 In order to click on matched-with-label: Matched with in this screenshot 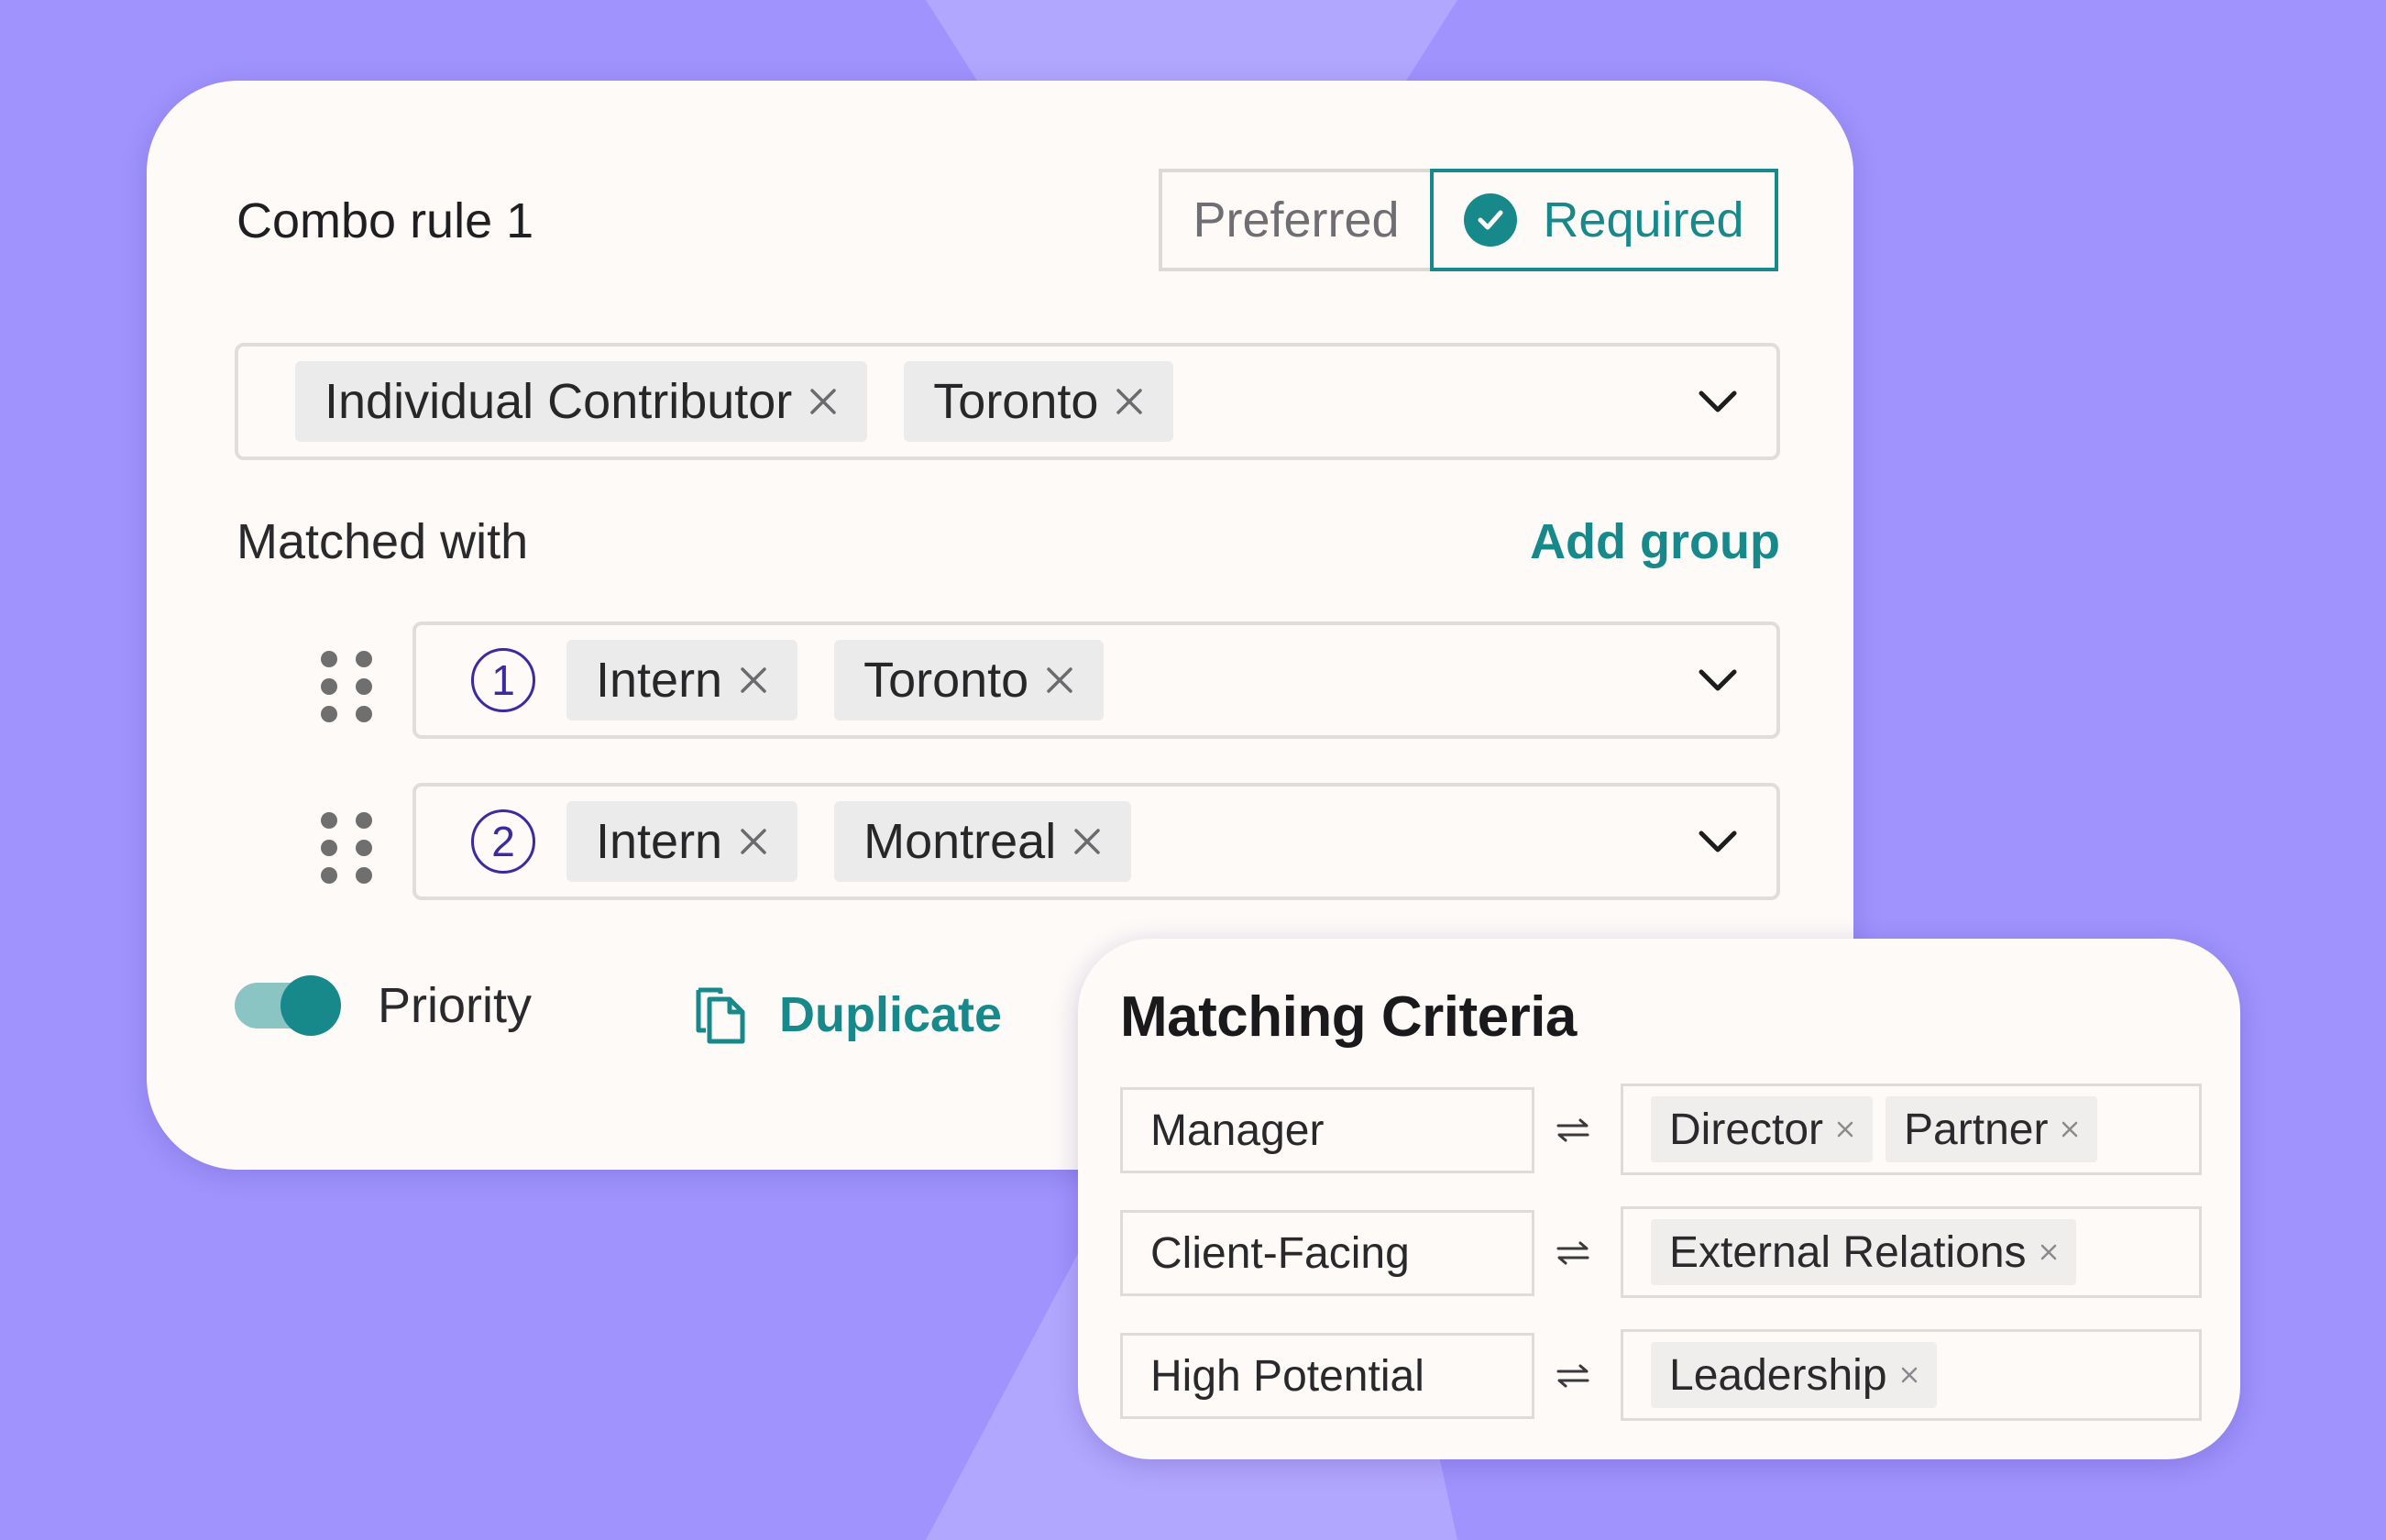, I will do `click(382, 541)`.